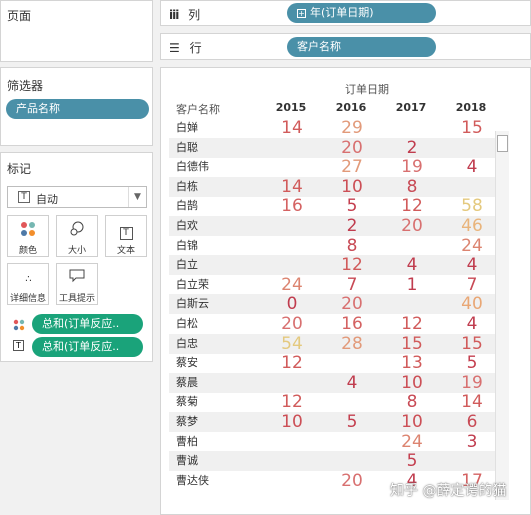  I want to click on filter-pill: 产品名称, so click(77, 109).